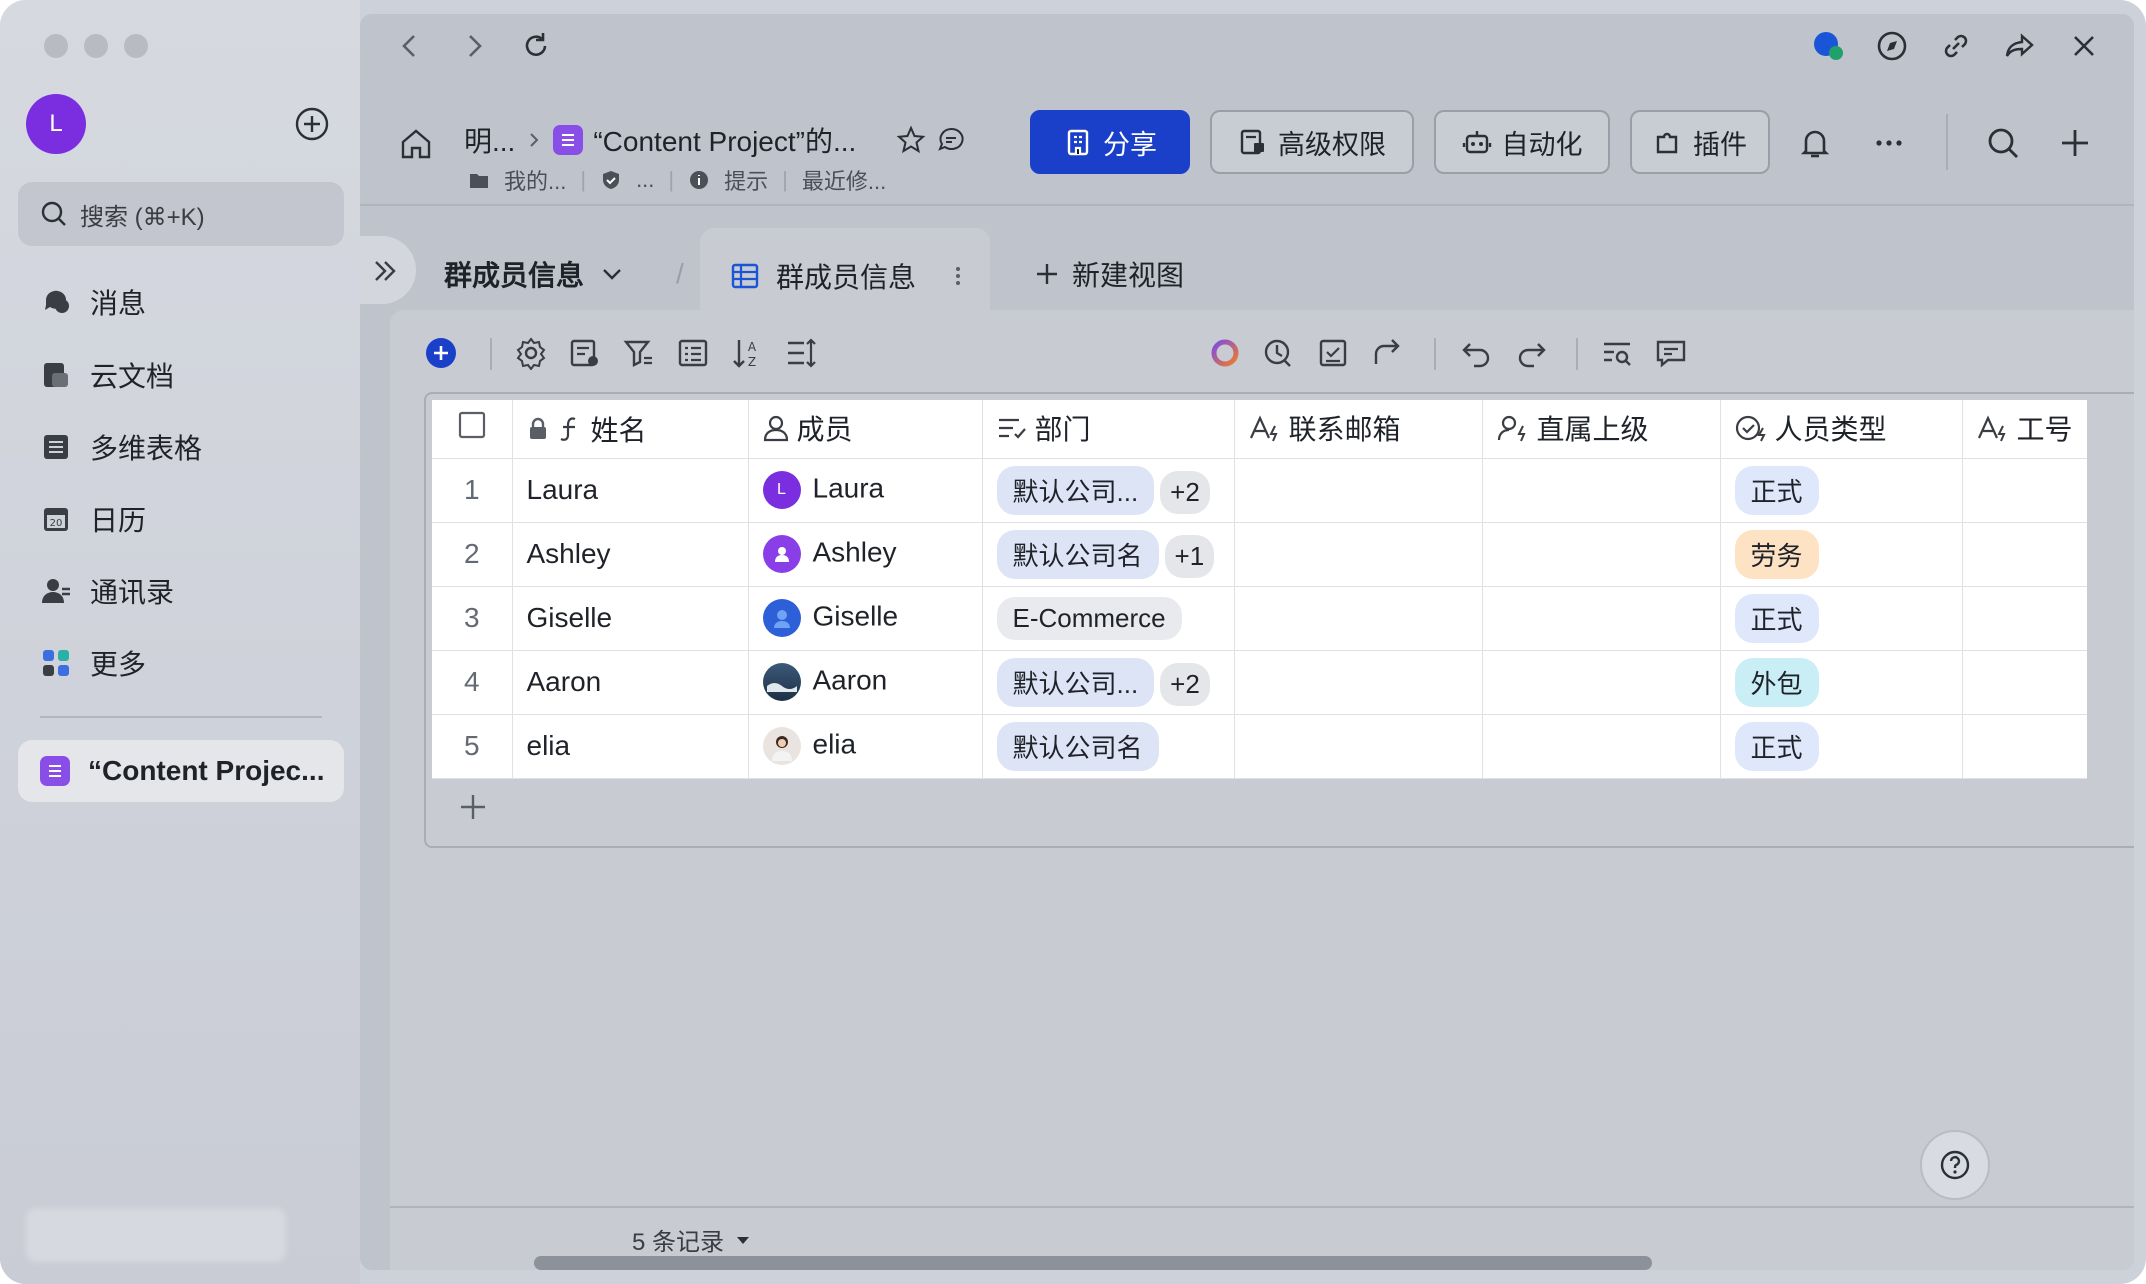 Image resolution: width=2146 pixels, height=1284 pixels. What do you see at coordinates (865, 682) in the screenshot?
I see `cell-member: Aaron` at bounding box center [865, 682].